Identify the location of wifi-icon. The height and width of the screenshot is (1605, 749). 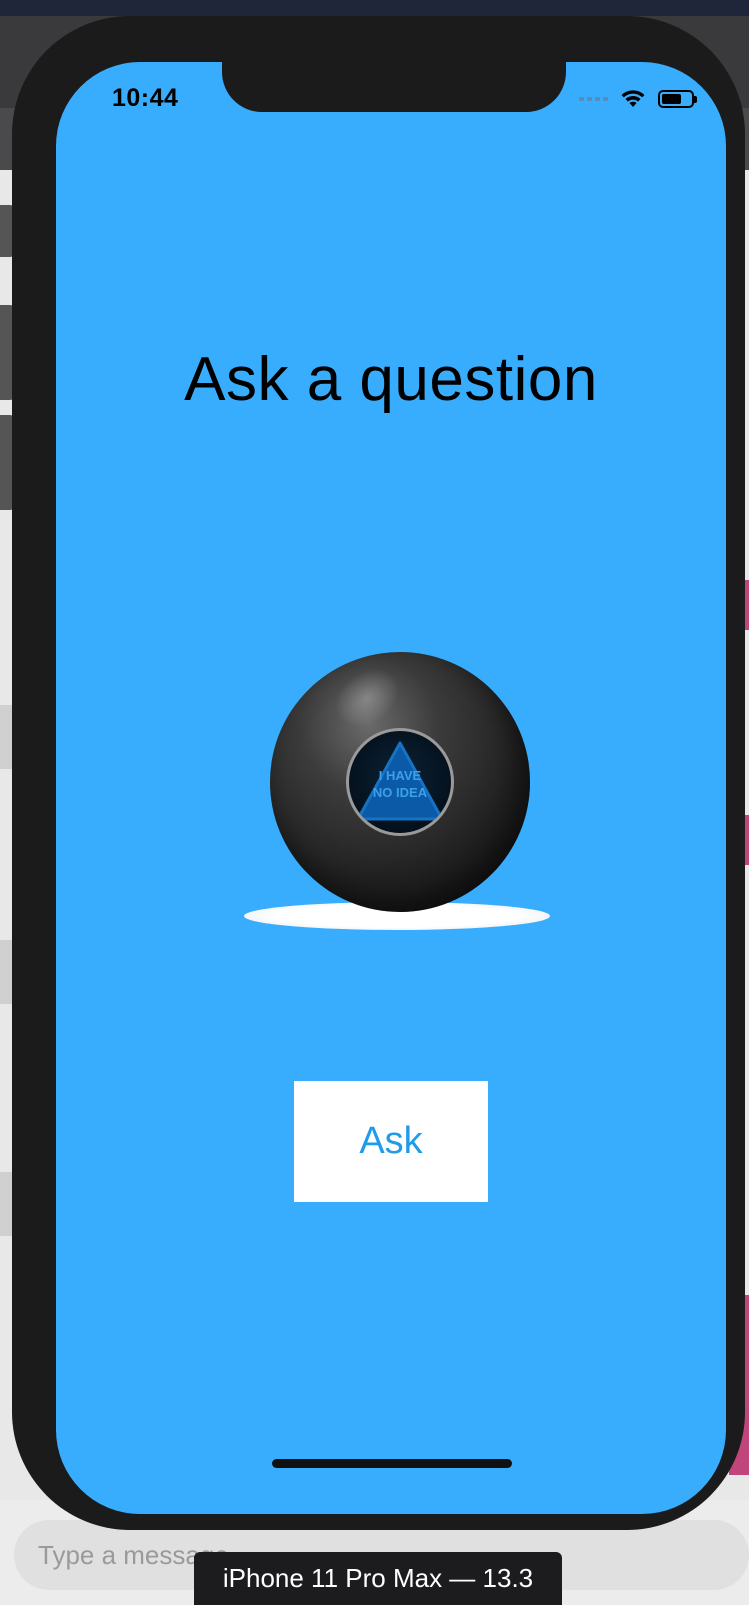
(633, 98).